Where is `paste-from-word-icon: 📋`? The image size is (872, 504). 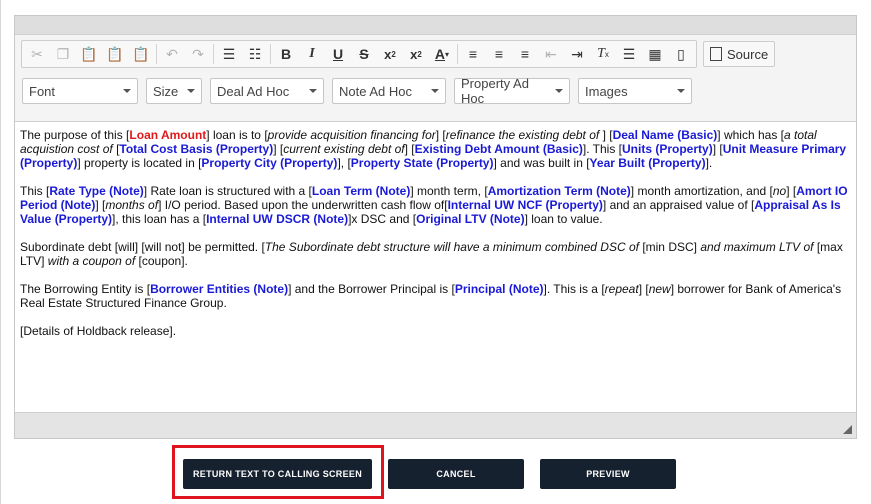
paste-from-word-icon: 📋 is located at coordinates (141, 54).